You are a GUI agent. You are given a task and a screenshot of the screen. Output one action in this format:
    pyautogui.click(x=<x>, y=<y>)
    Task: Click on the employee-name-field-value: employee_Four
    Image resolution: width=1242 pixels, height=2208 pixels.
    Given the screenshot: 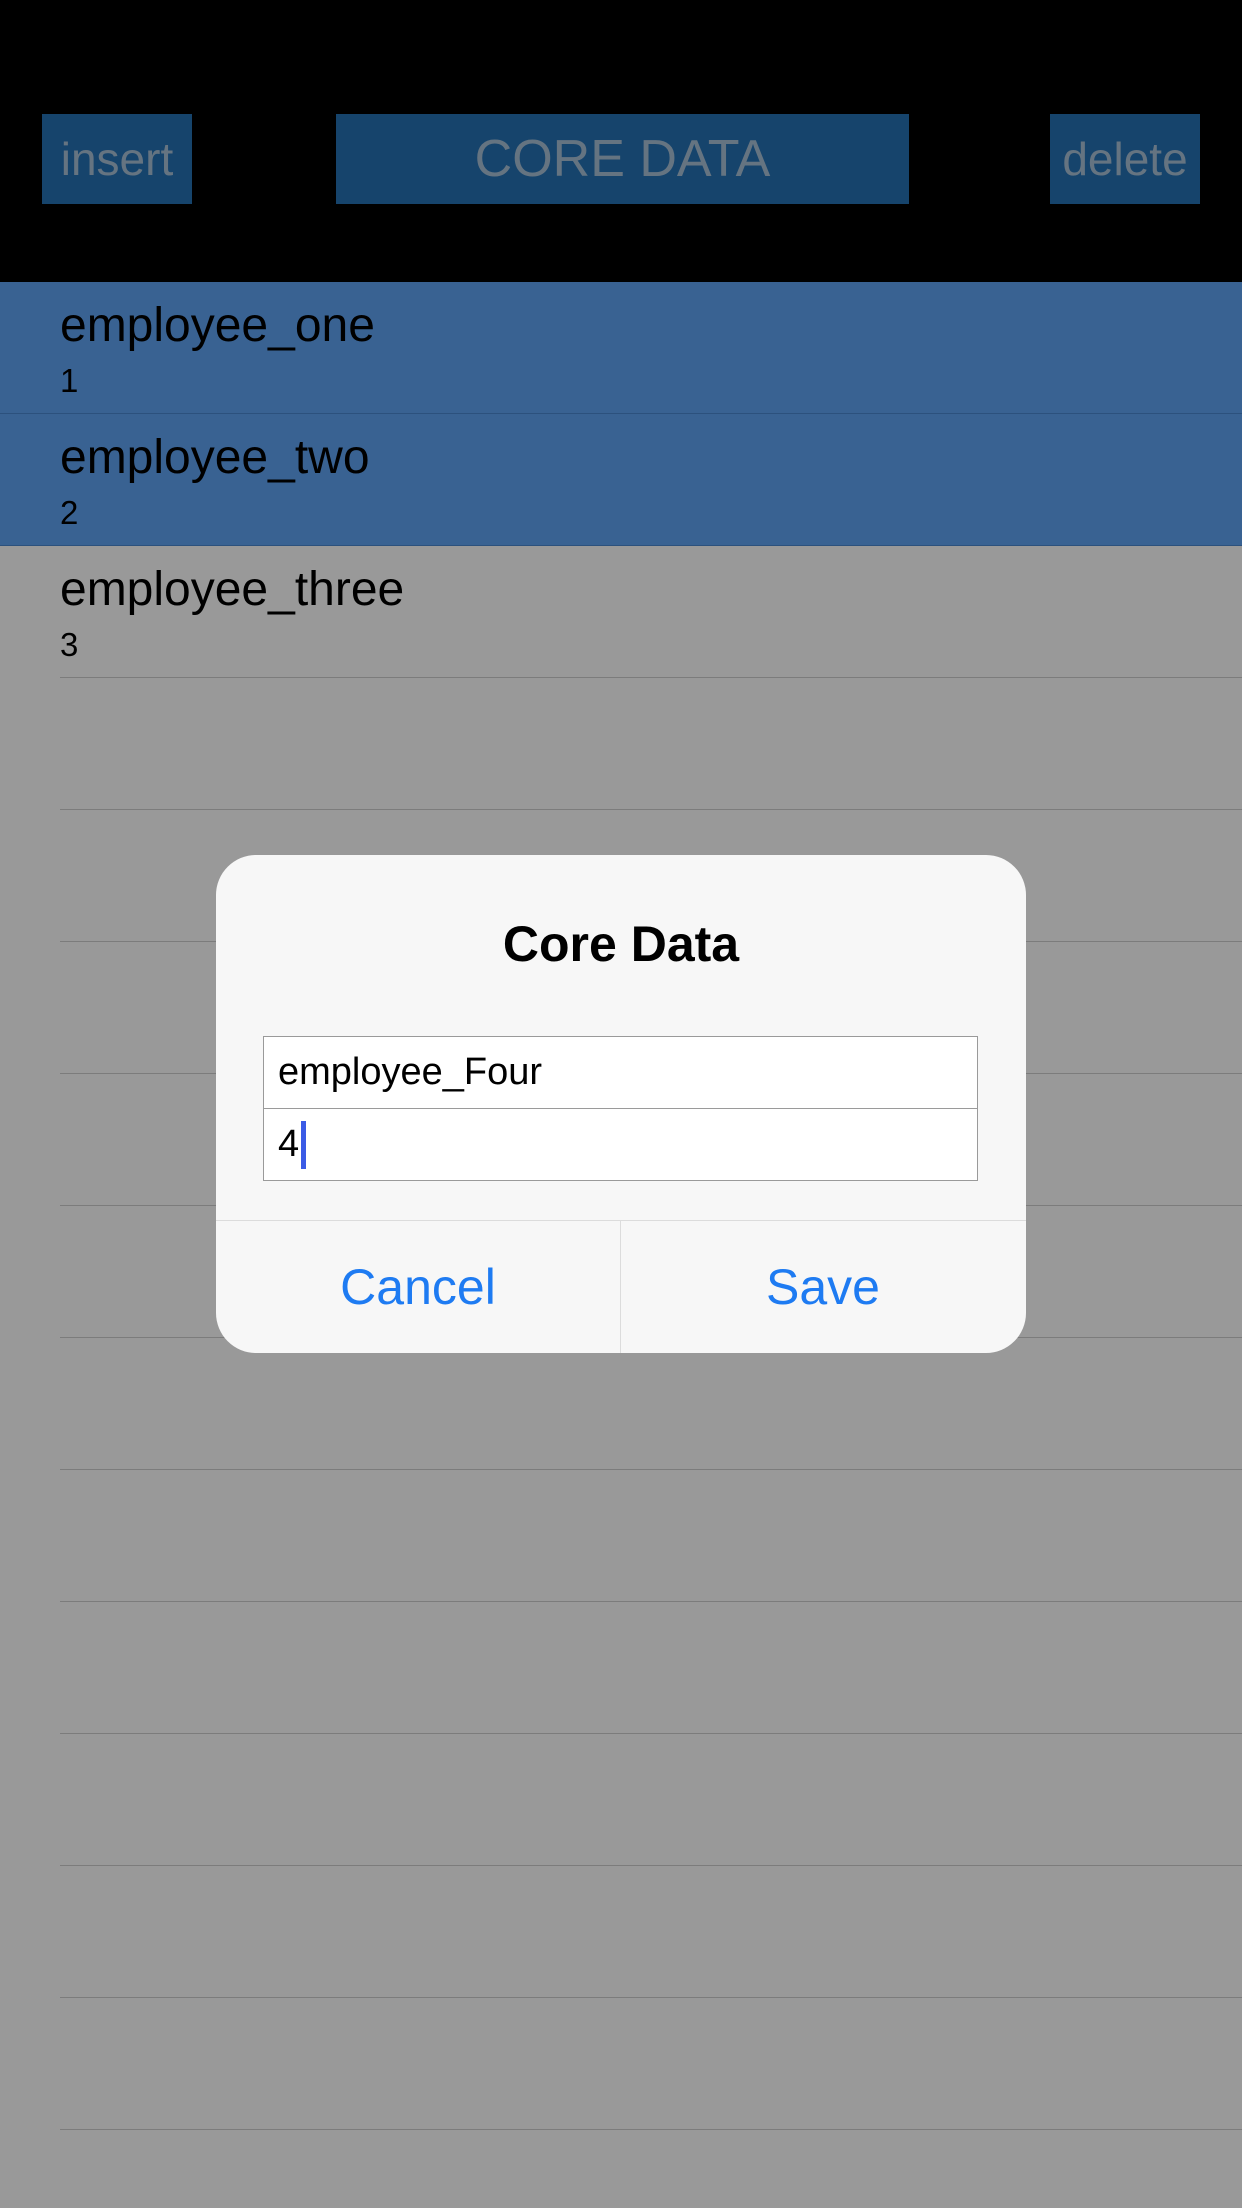 What is the action you would take?
    pyautogui.click(x=410, y=1072)
    